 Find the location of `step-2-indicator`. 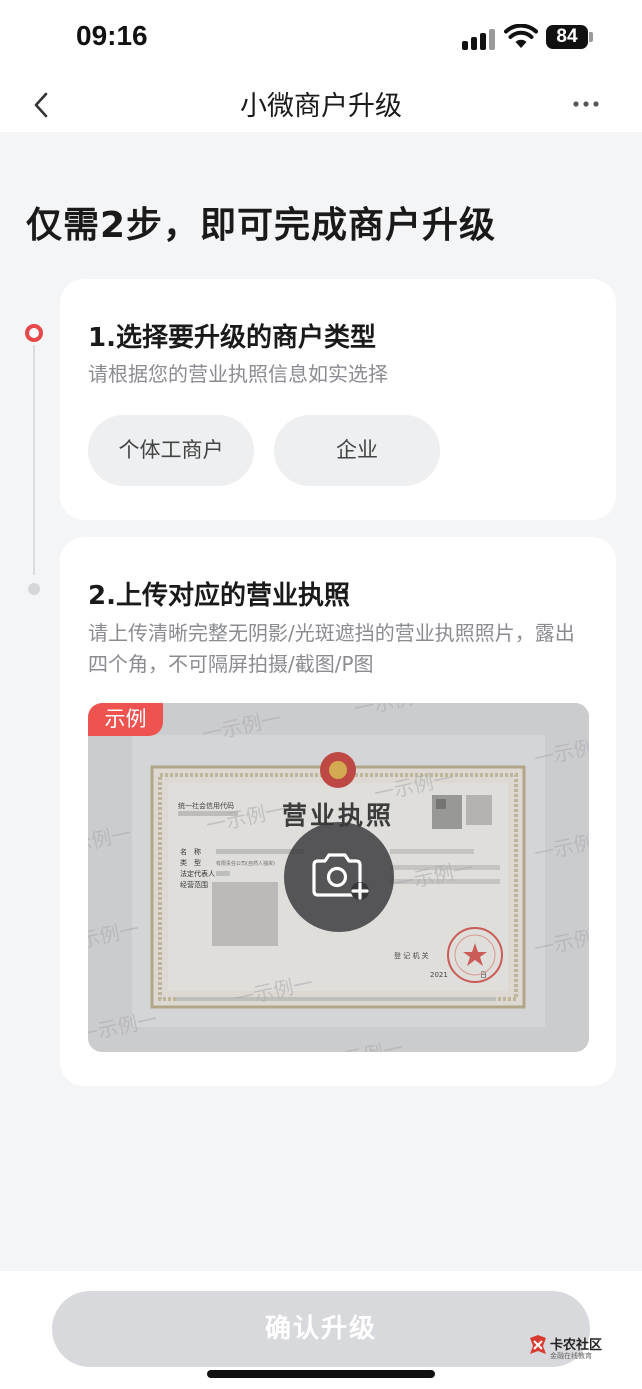

step-2-indicator is located at coordinates (34, 589).